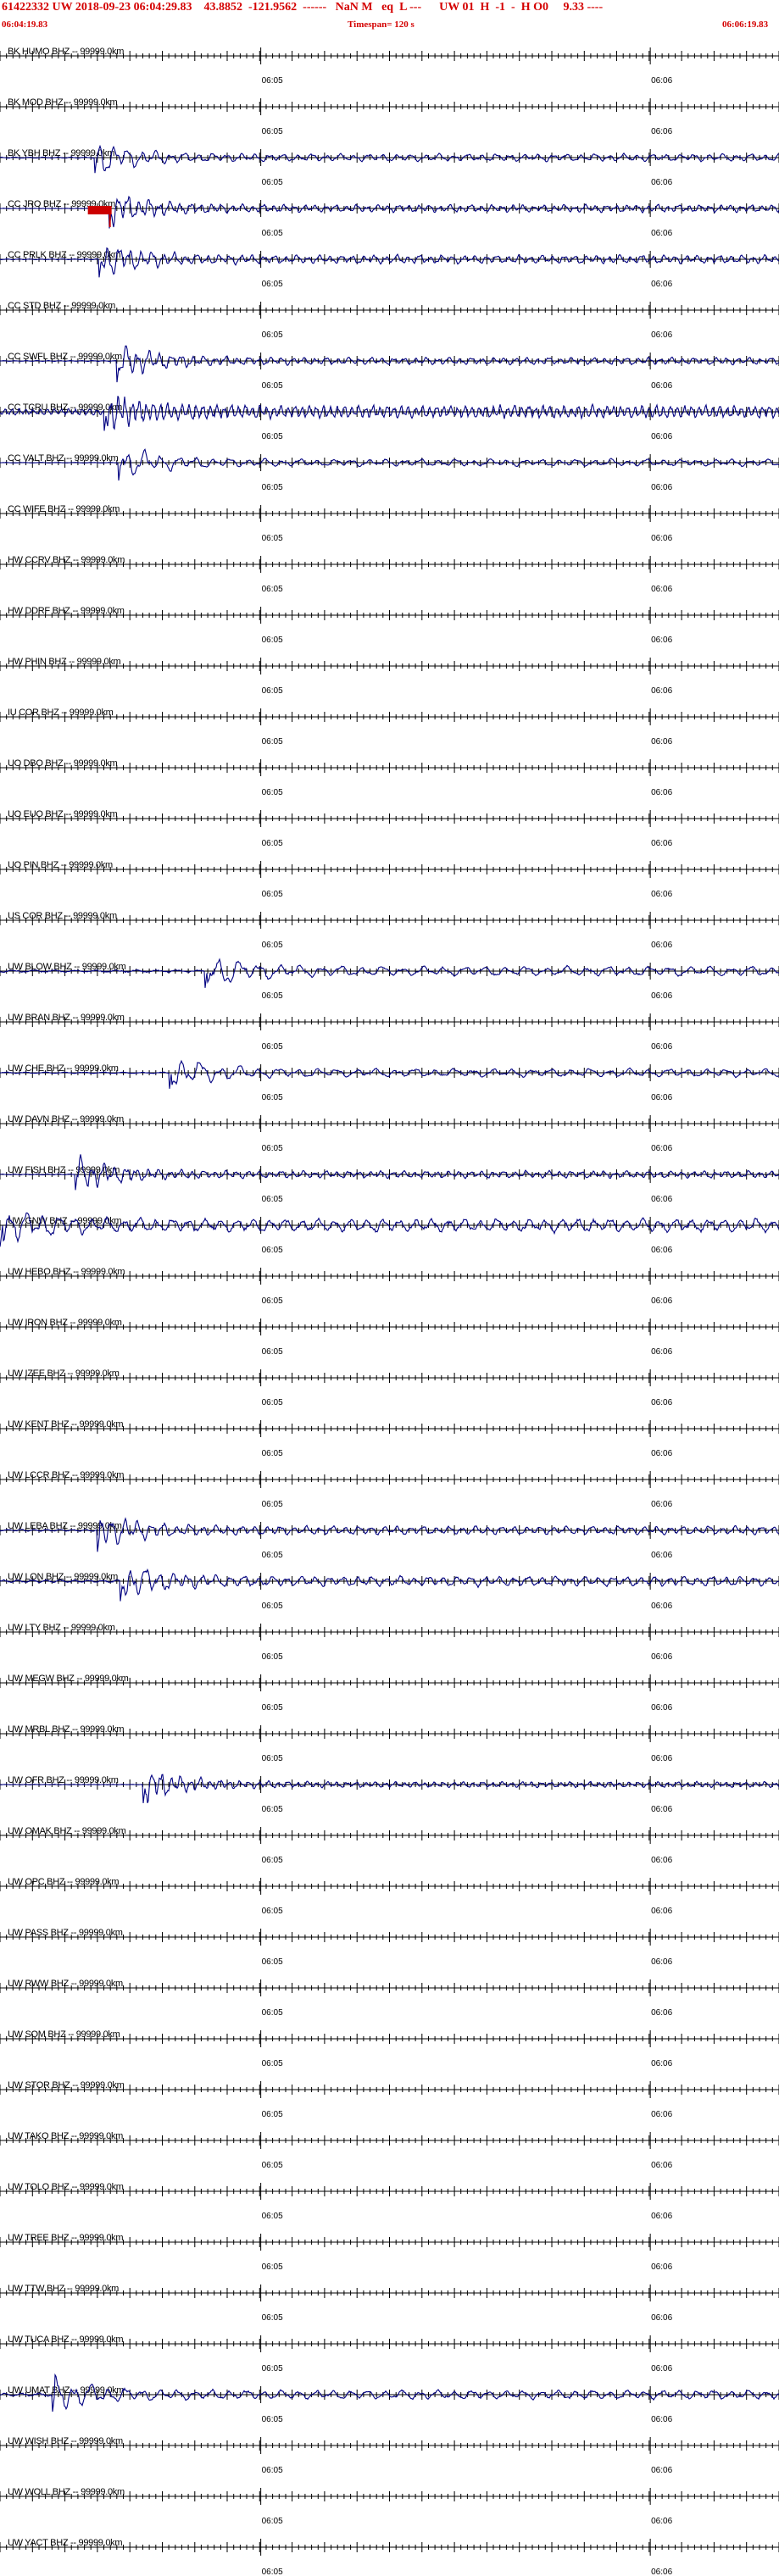 The height and width of the screenshot is (2576, 779). What do you see at coordinates (66, 2492) in the screenshot?
I see `trace-label: UW WOLL BHZ -- 99999.0km` at bounding box center [66, 2492].